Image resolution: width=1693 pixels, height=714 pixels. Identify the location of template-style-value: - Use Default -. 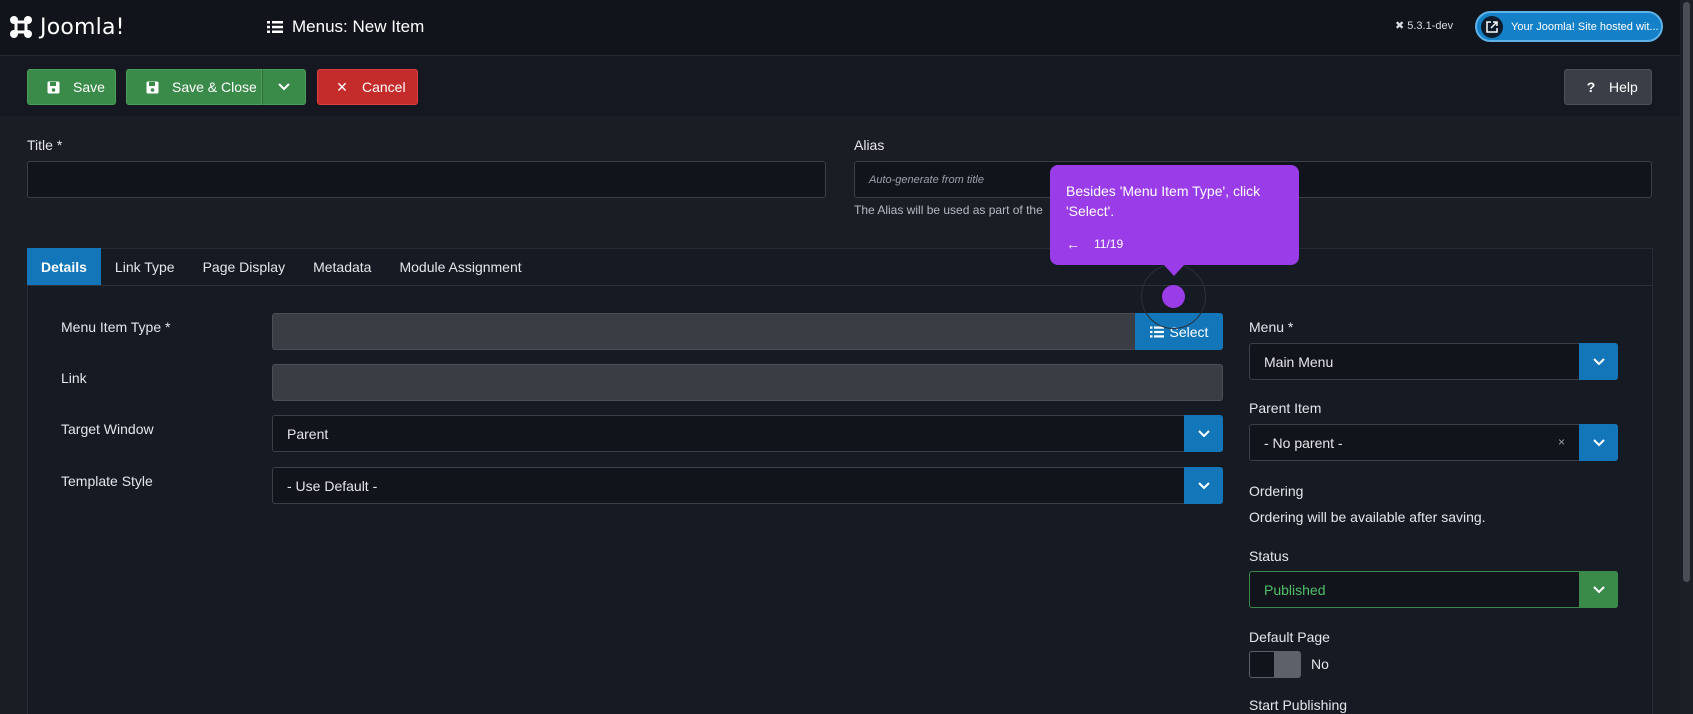
(332, 485).